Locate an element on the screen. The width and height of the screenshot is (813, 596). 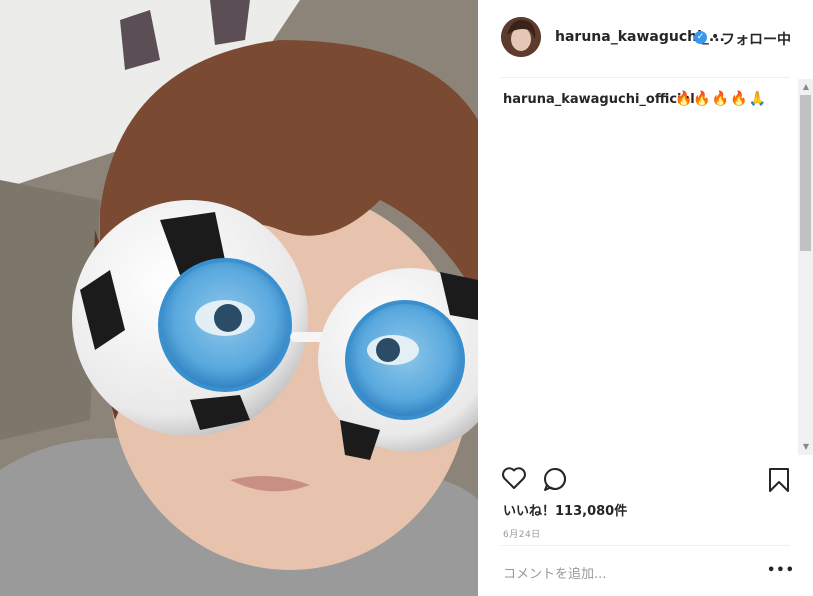
avatar-image is located at coordinates (521, 37).